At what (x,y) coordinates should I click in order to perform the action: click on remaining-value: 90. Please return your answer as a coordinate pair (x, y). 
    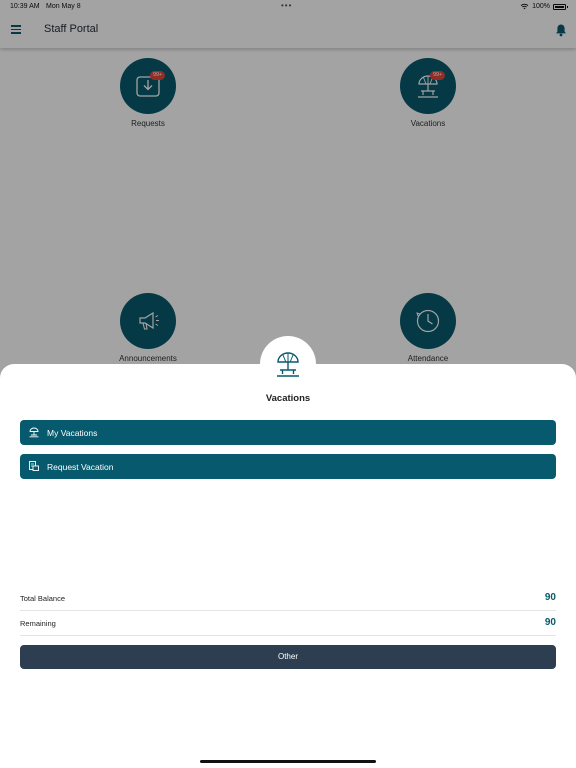
    Looking at the image, I should click on (550, 622).